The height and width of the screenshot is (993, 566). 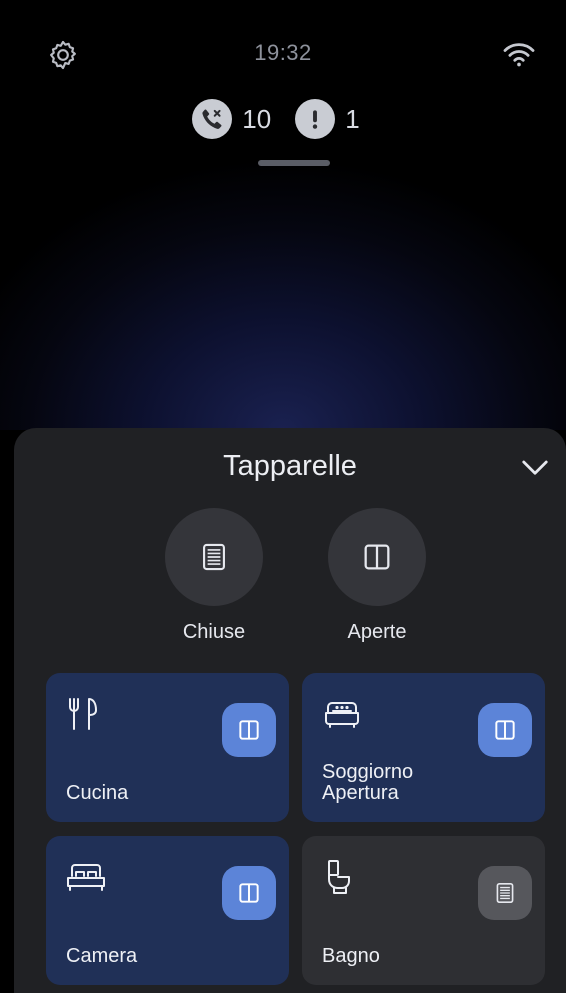 I want to click on blind-toggle-soggiorno, so click(x=505, y=730).